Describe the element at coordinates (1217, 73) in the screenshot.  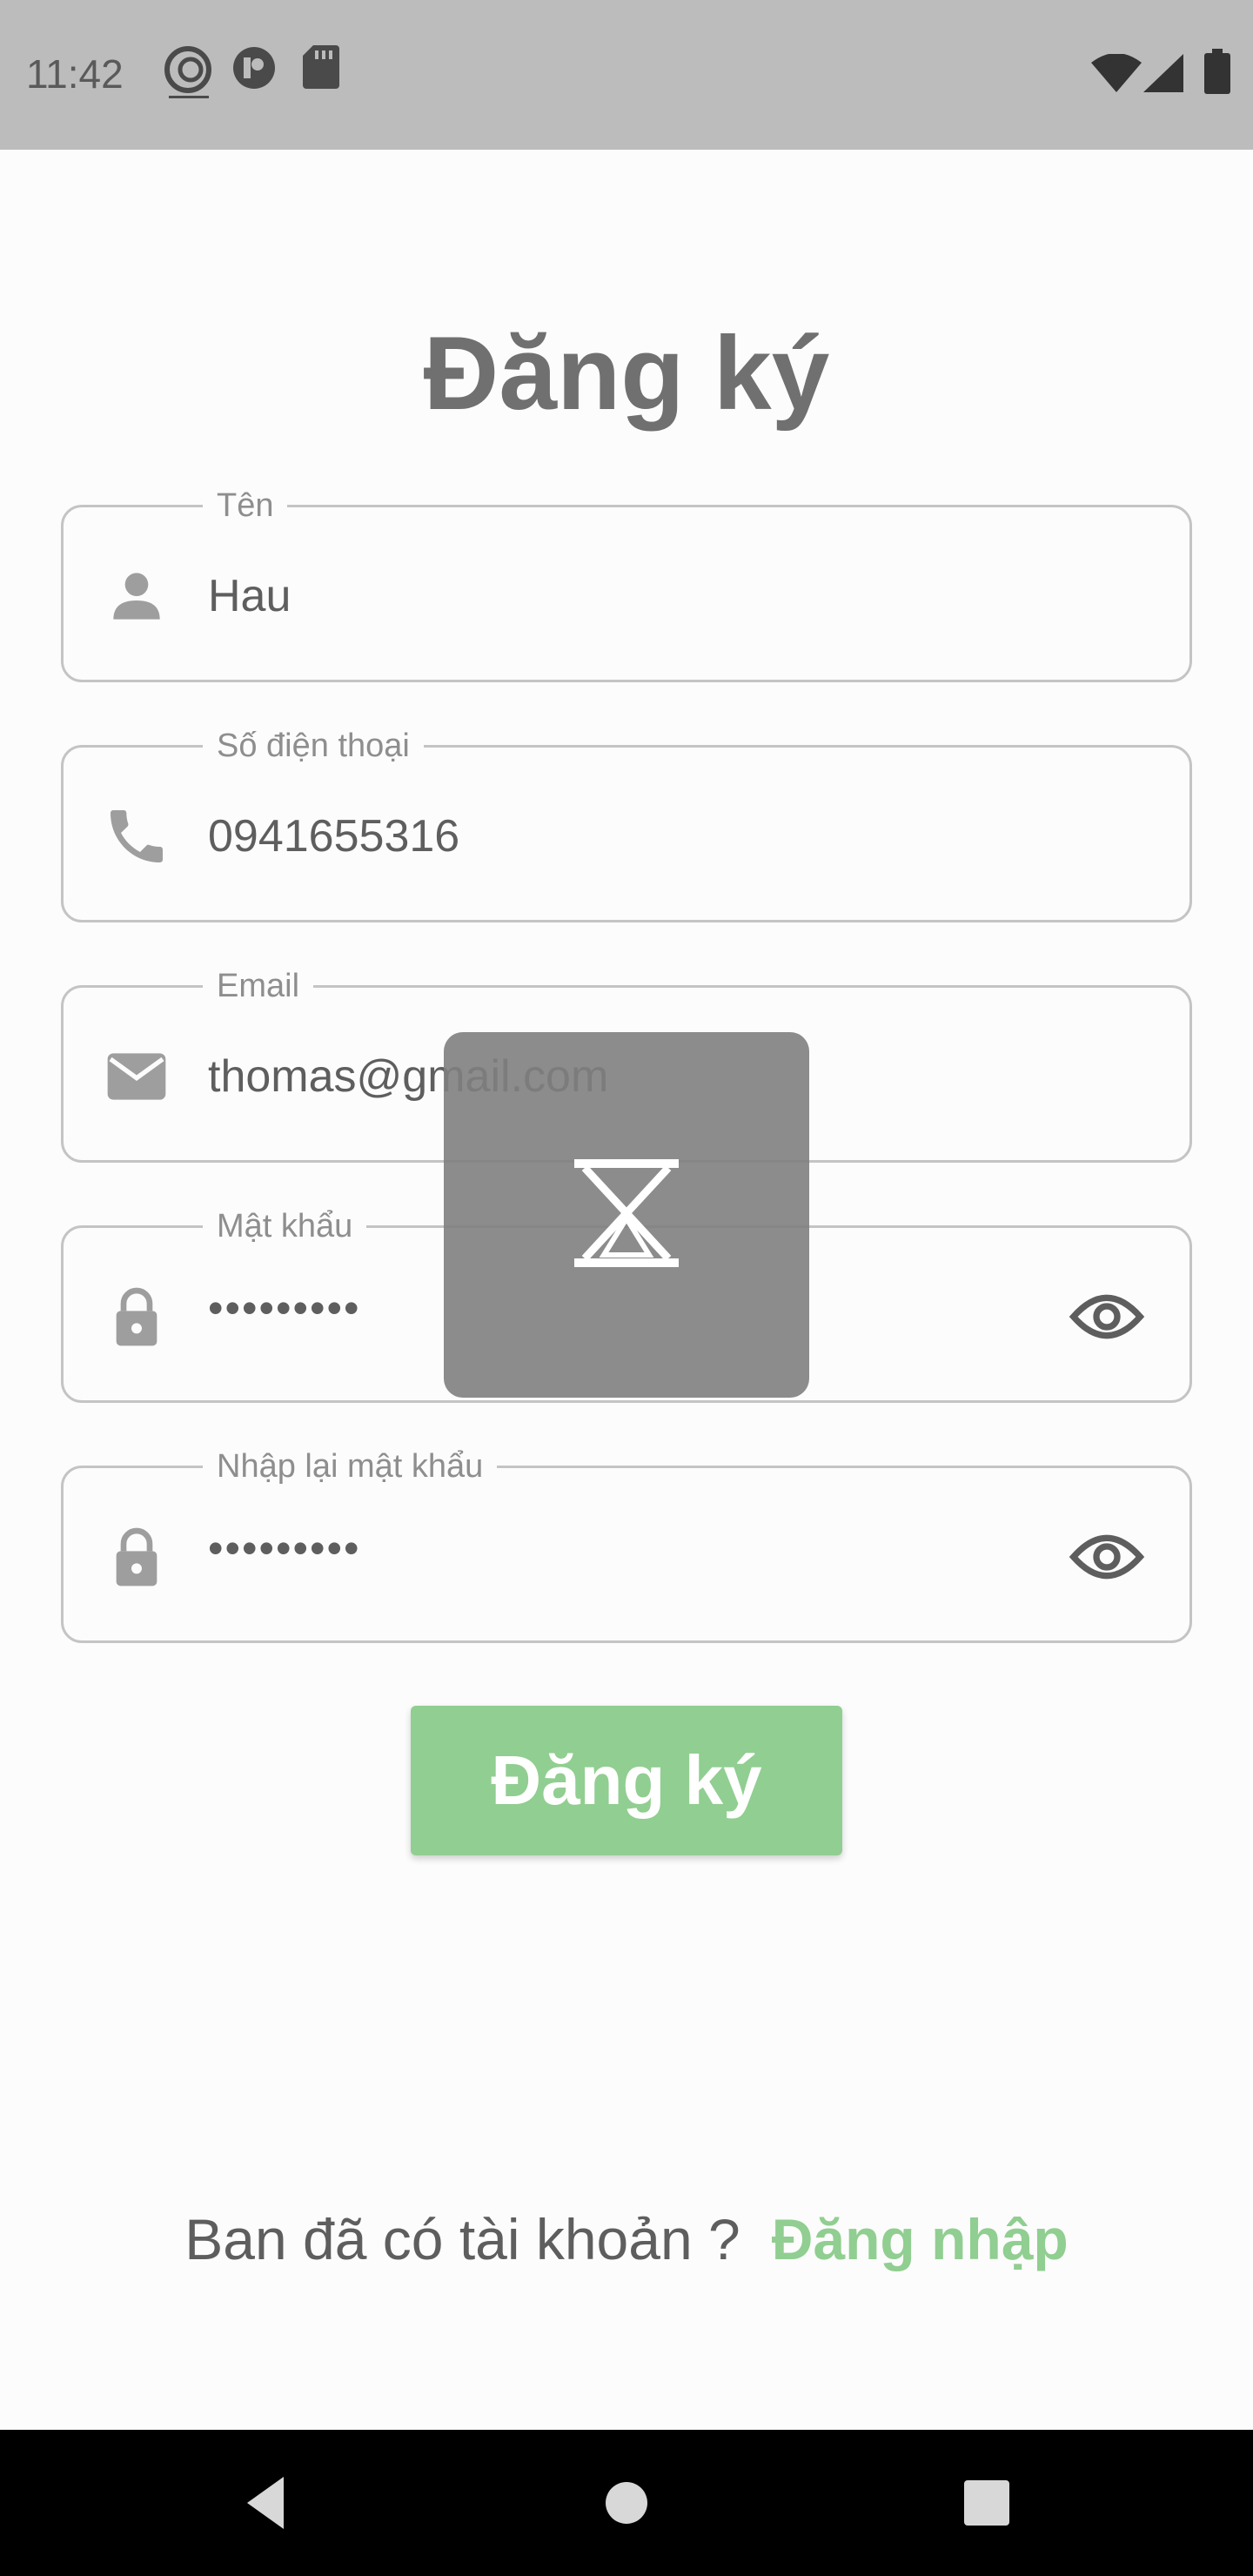
I see `battery-icon` at that location.